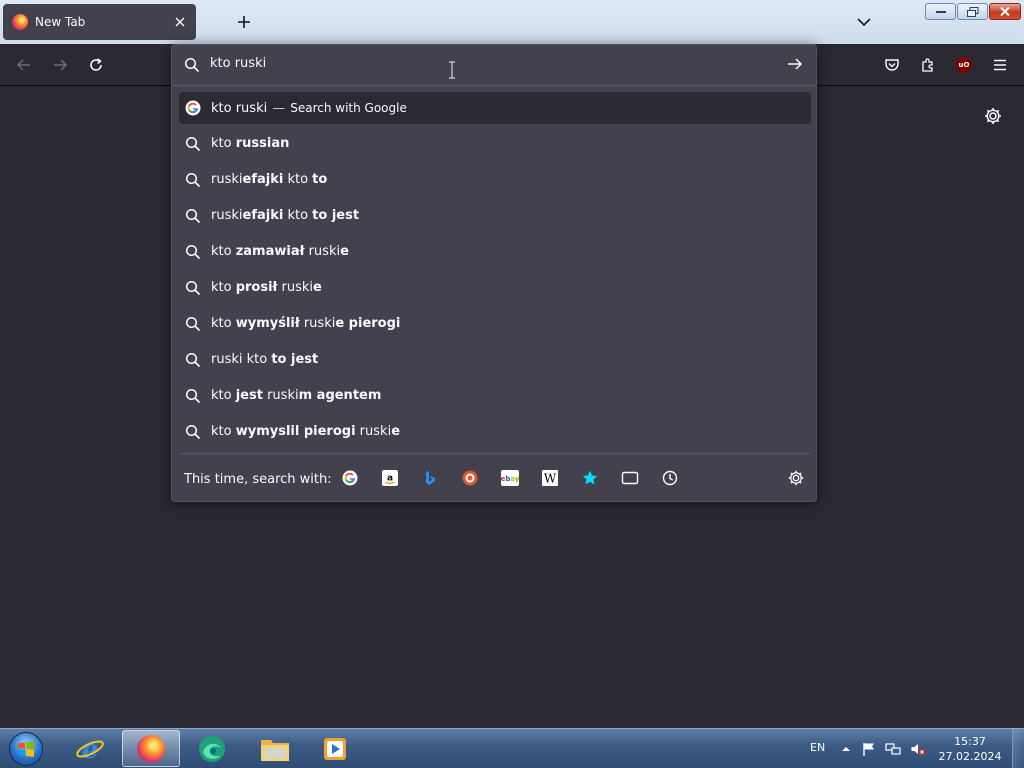  I want to click on title-bar: New Tab, so click(512, 22).